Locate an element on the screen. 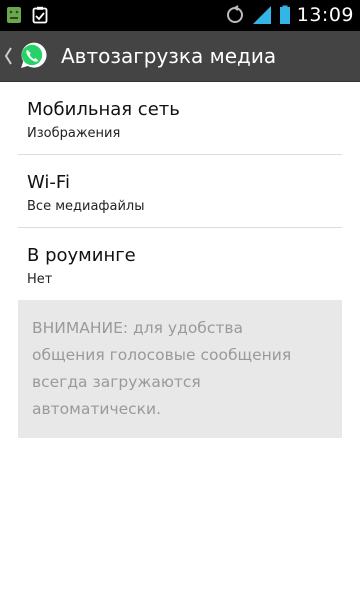 This screenshot has height=600, width=360. setting-title: В роуминге is located at coordinates (81, 255).